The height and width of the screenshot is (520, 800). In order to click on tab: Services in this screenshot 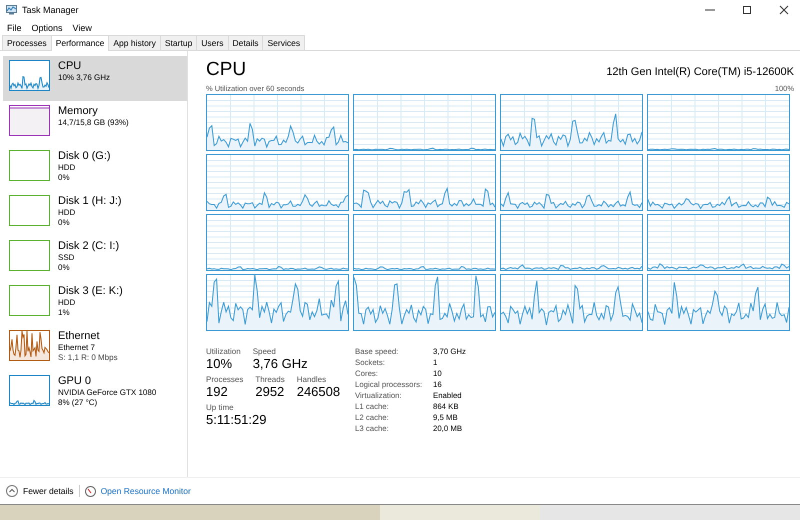, I will do `click(284, 42)`.